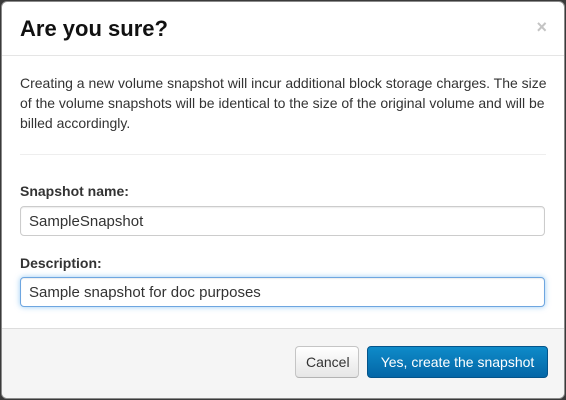 The image size is (566, 400). I want to click on snapshot-name-input, so click(282, 221).